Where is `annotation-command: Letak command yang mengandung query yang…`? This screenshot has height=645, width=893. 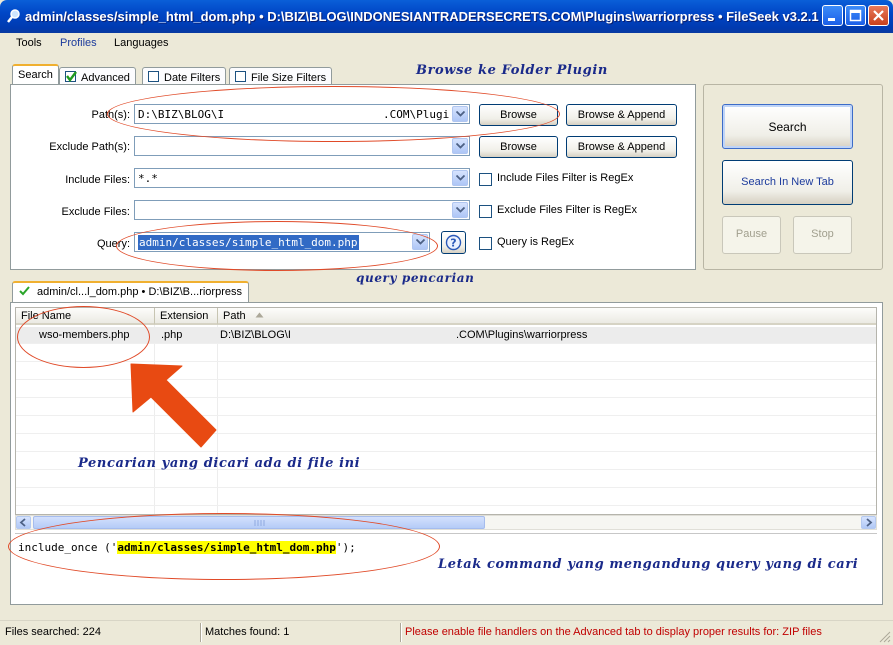 annotation-command: Letak command yang mengandung query yang… is located at coordinates (648, 564).